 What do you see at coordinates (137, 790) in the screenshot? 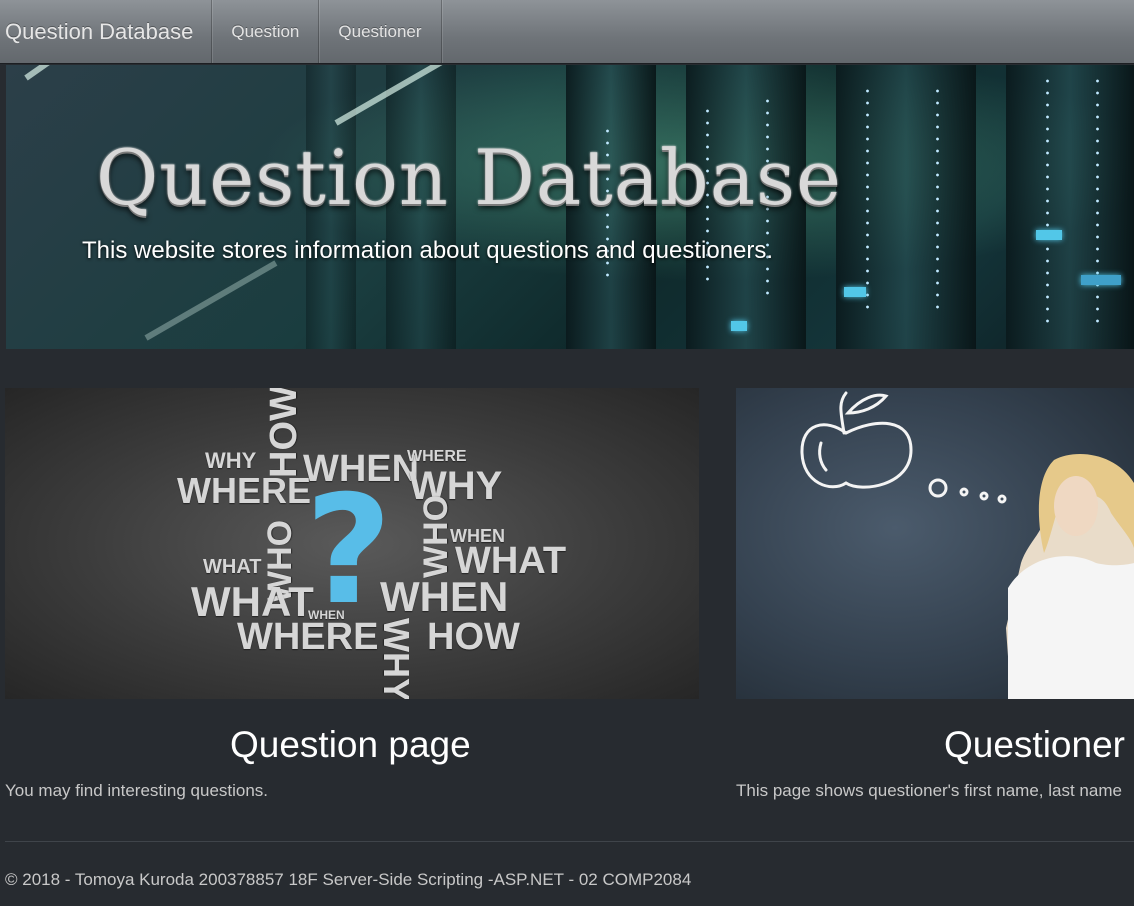
I see `question-page-text: You may find interesting questions.` at bounding box center [137, 790].